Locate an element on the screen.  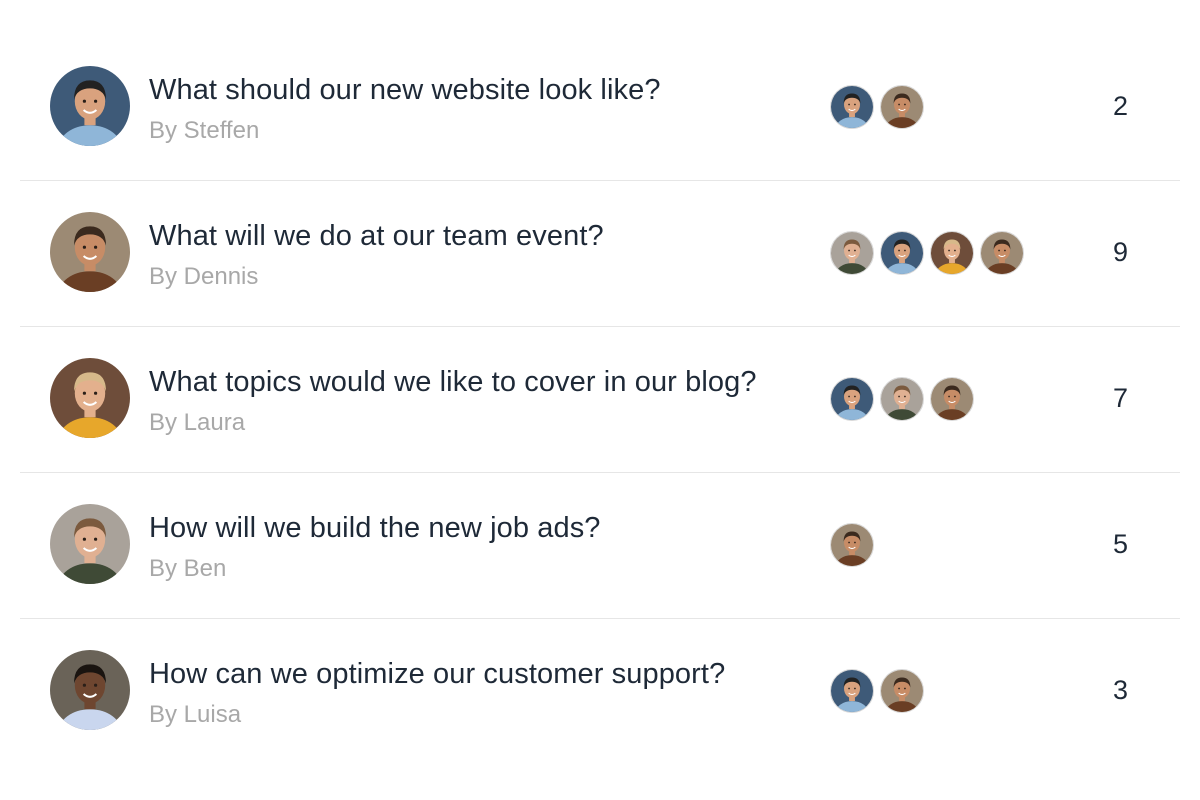
reply-count: 5 is located at coordinates (1120, 544).